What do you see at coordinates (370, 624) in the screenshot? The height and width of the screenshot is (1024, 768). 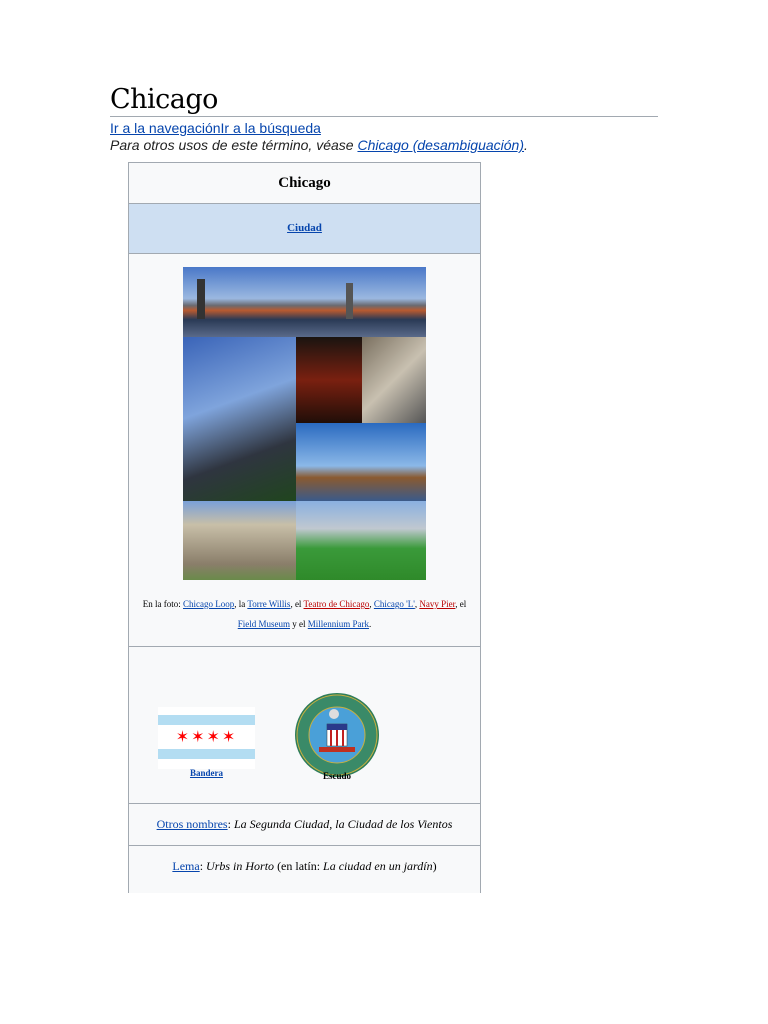 I see `caption-text: .` at bounding box center [370, 624].